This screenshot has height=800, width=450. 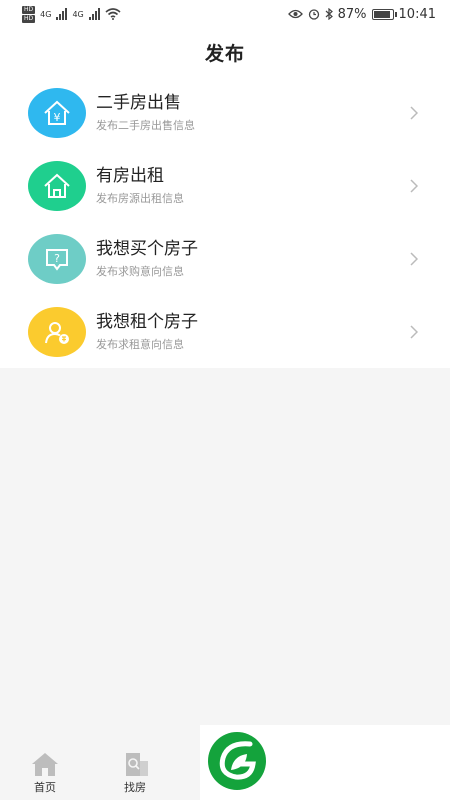 What do you see at coordinates (329, 14) in the screenshot?
I see `bluetooth-icon` at bounding box center [329, 14].